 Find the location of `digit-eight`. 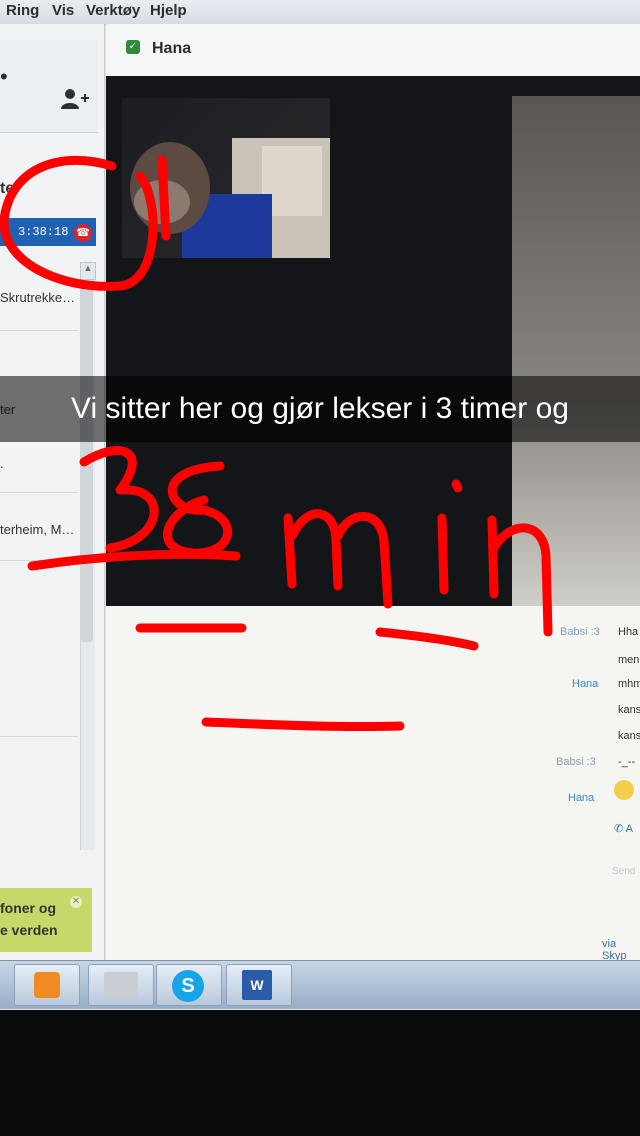

digit-eight is located at coordinates (197, 509).